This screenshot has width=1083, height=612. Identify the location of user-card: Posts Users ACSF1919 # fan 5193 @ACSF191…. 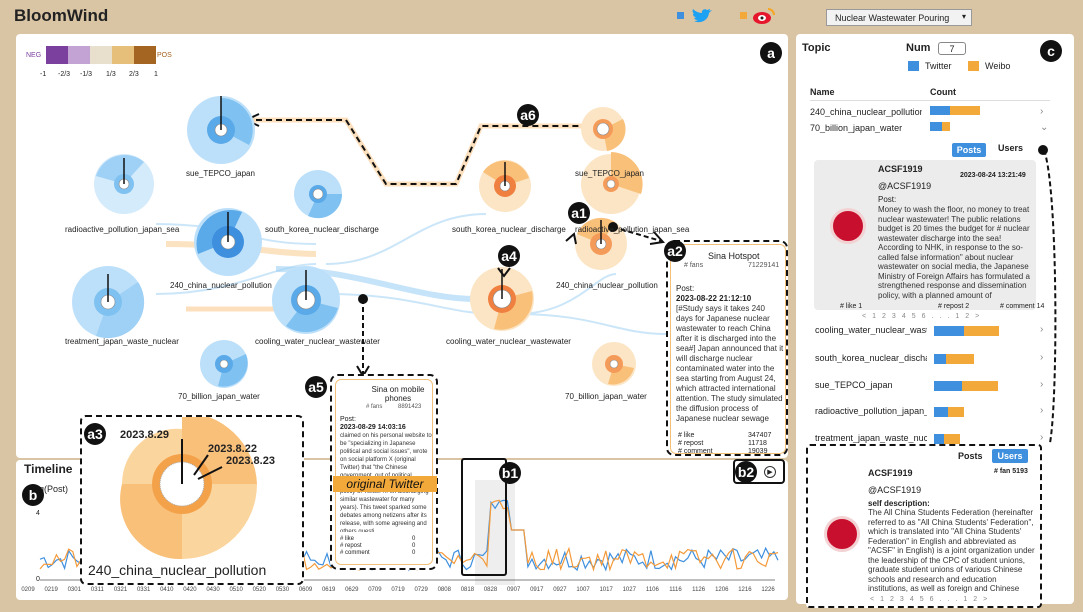
(924, 526).